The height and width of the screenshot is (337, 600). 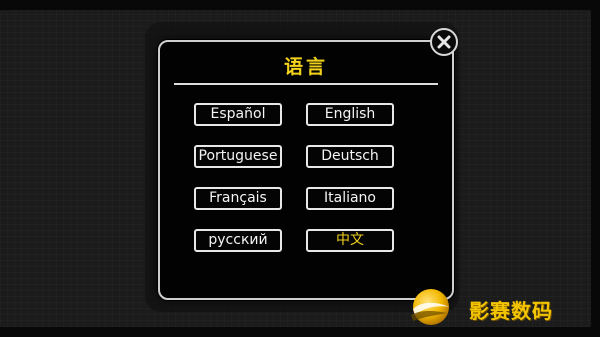 I want to click on watermark: 影赛数码, so click(x=497, y=308).